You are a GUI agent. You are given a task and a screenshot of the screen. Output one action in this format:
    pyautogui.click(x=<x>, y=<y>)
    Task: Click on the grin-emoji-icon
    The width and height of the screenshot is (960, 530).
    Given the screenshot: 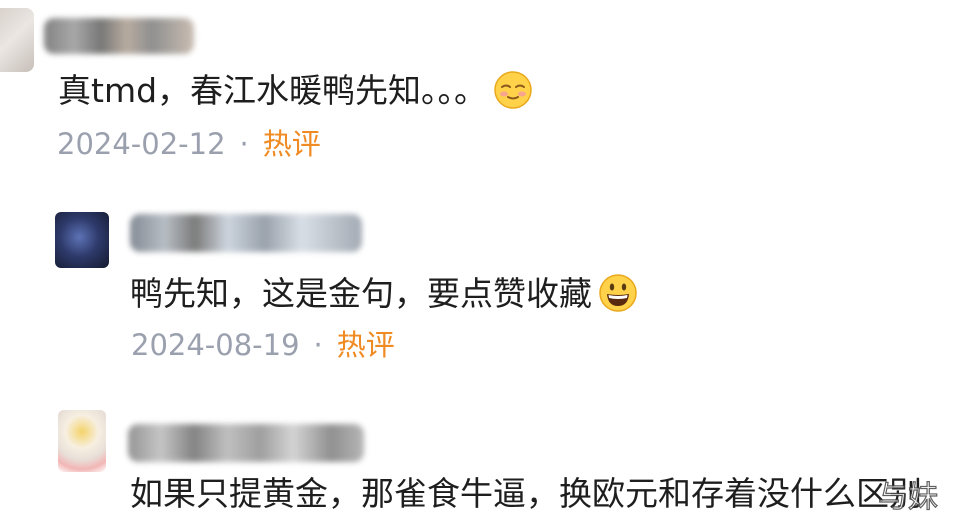 What is the action you would take?
    pyautogui.click(x=618, y=292)
    